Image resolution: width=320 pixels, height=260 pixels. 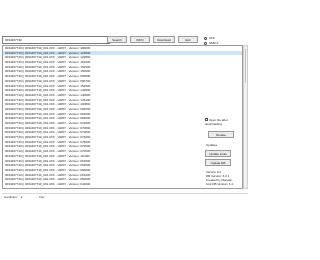 I want to click on update-db-button: Update DB, so click(x=218, y=162).